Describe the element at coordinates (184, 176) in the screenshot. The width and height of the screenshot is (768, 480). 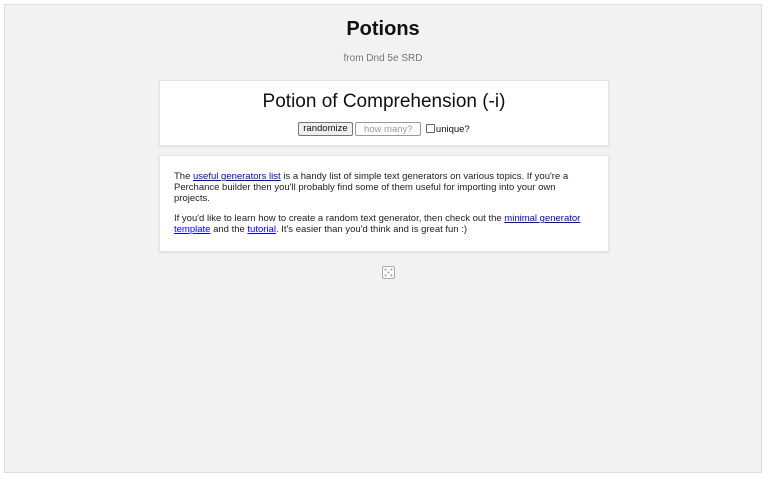
I see `info-text: The` at that location.